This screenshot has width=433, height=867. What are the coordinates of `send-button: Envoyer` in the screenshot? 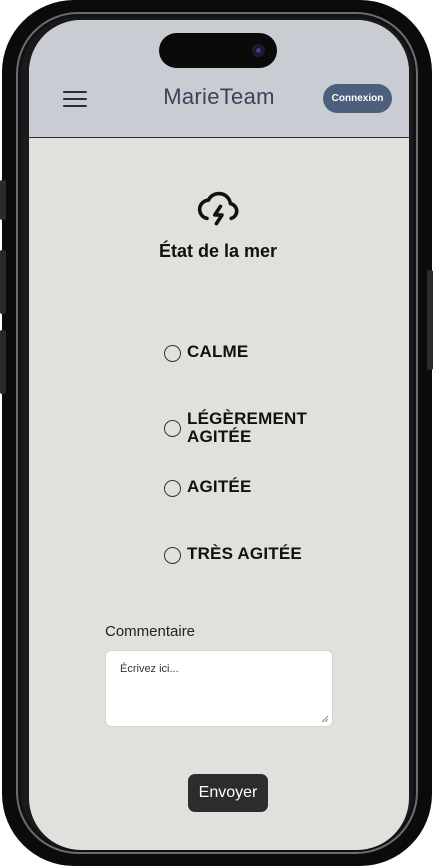 It's located at (228, 793).